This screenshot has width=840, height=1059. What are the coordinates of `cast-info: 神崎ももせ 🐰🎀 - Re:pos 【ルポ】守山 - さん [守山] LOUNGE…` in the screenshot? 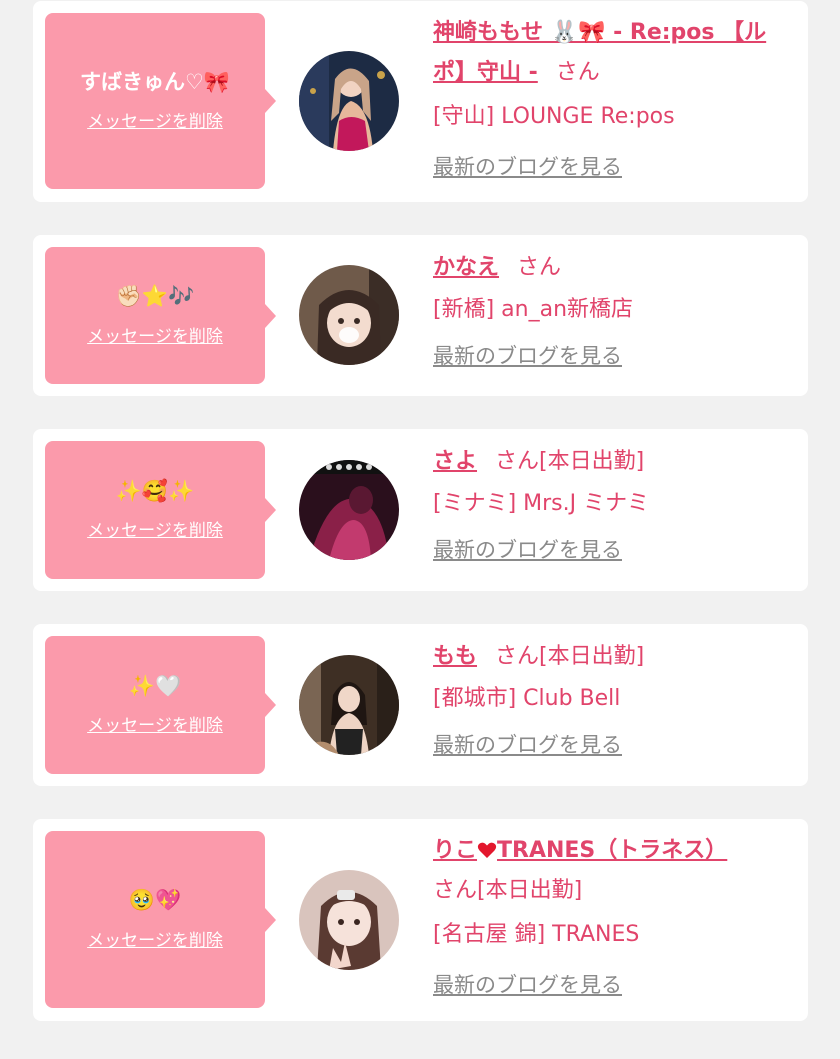 It's located at (608, 97).